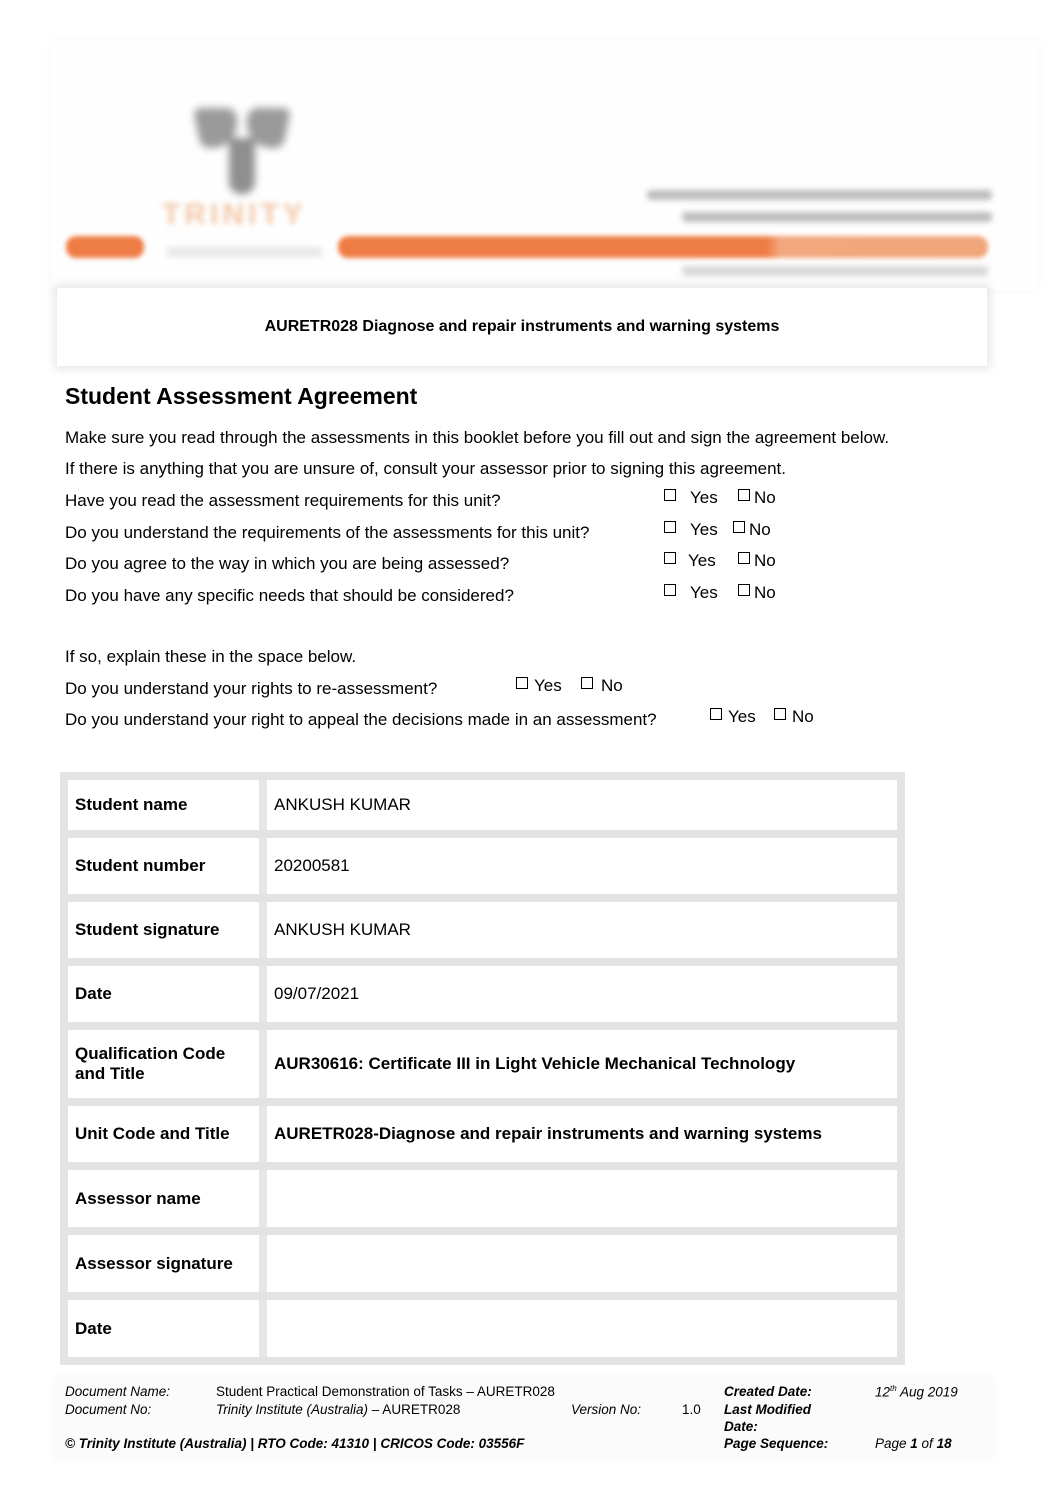  I want to click on row-label: Qualification Code and Title, so click(167, 1064).